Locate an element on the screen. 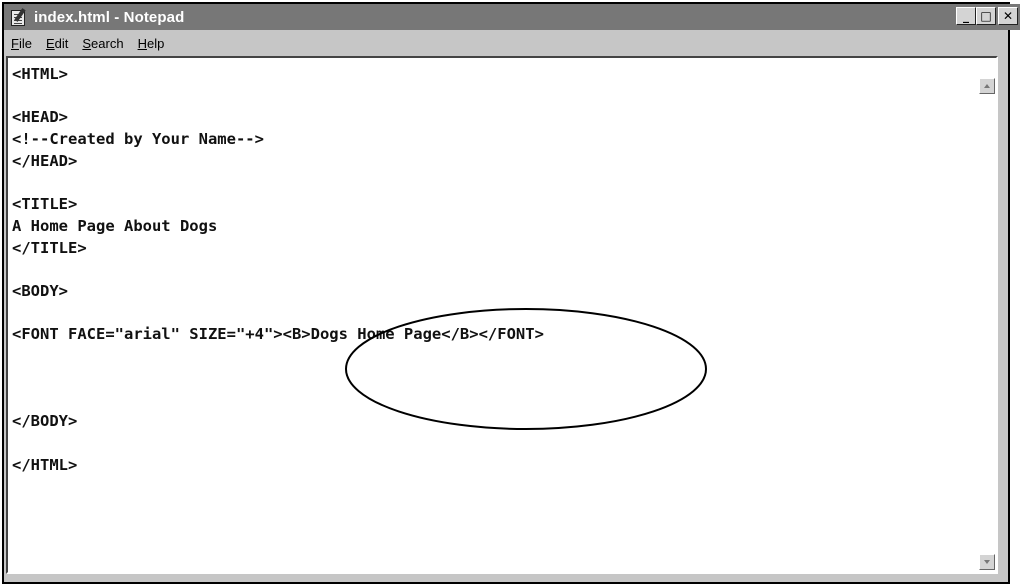  menu-bar: File Edit Search Help is located at coordinates (512, 43).